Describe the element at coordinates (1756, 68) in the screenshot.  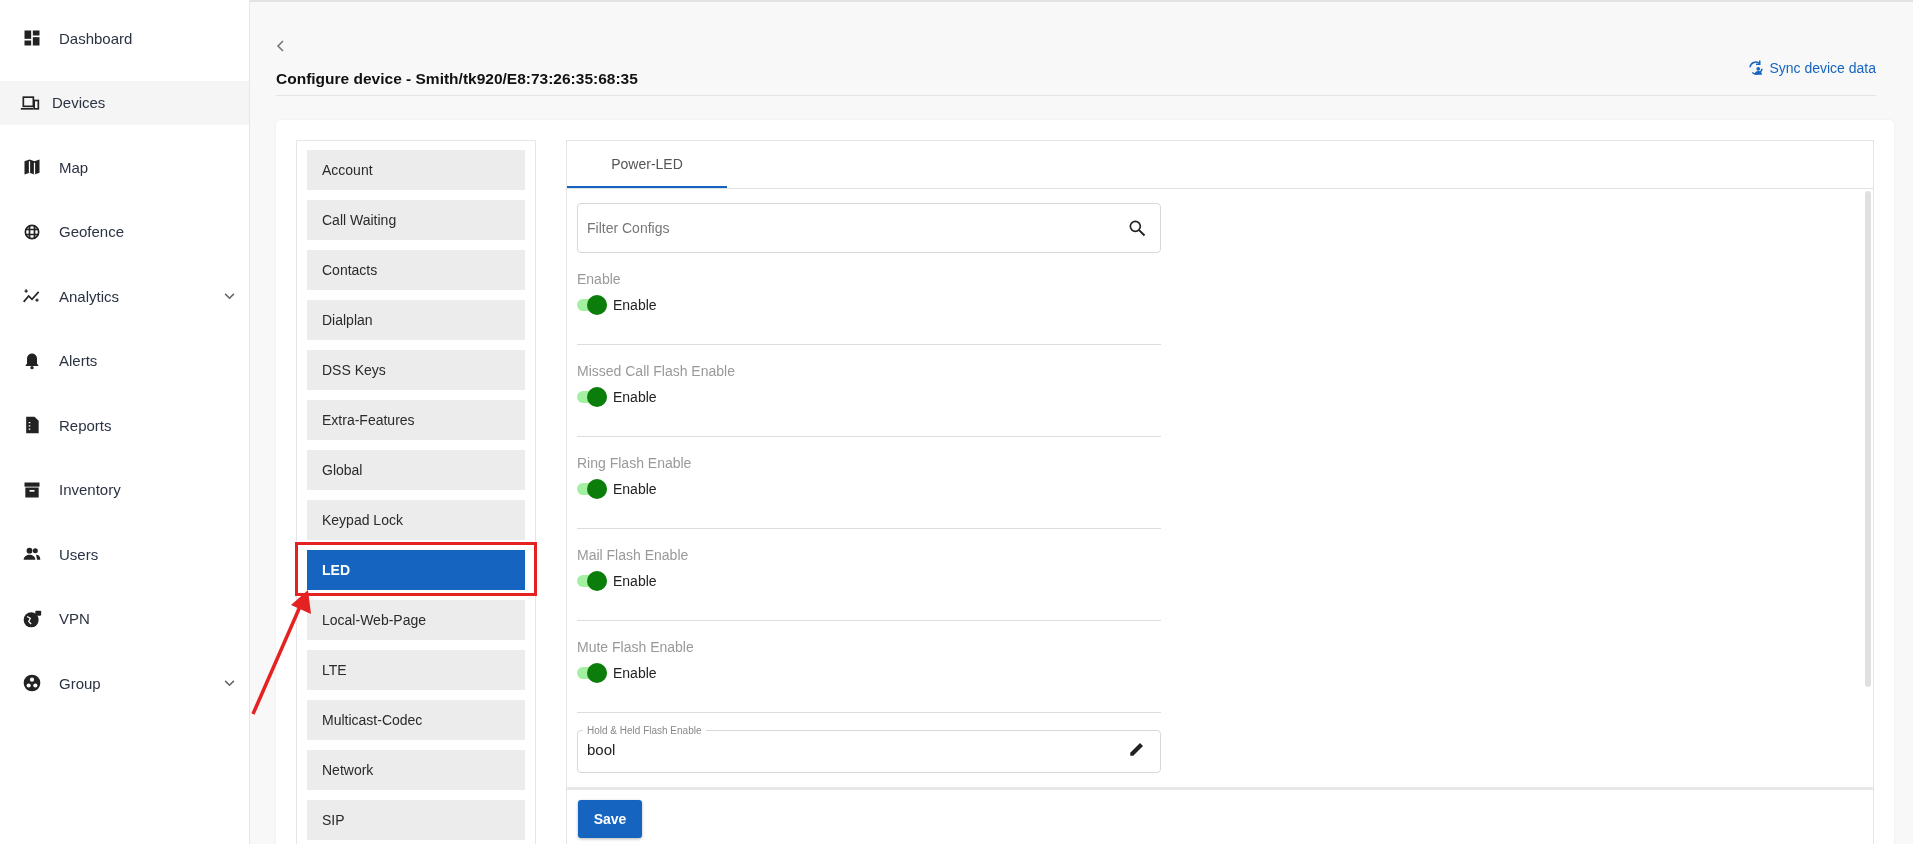
I see `sync-user-icon` at that location.